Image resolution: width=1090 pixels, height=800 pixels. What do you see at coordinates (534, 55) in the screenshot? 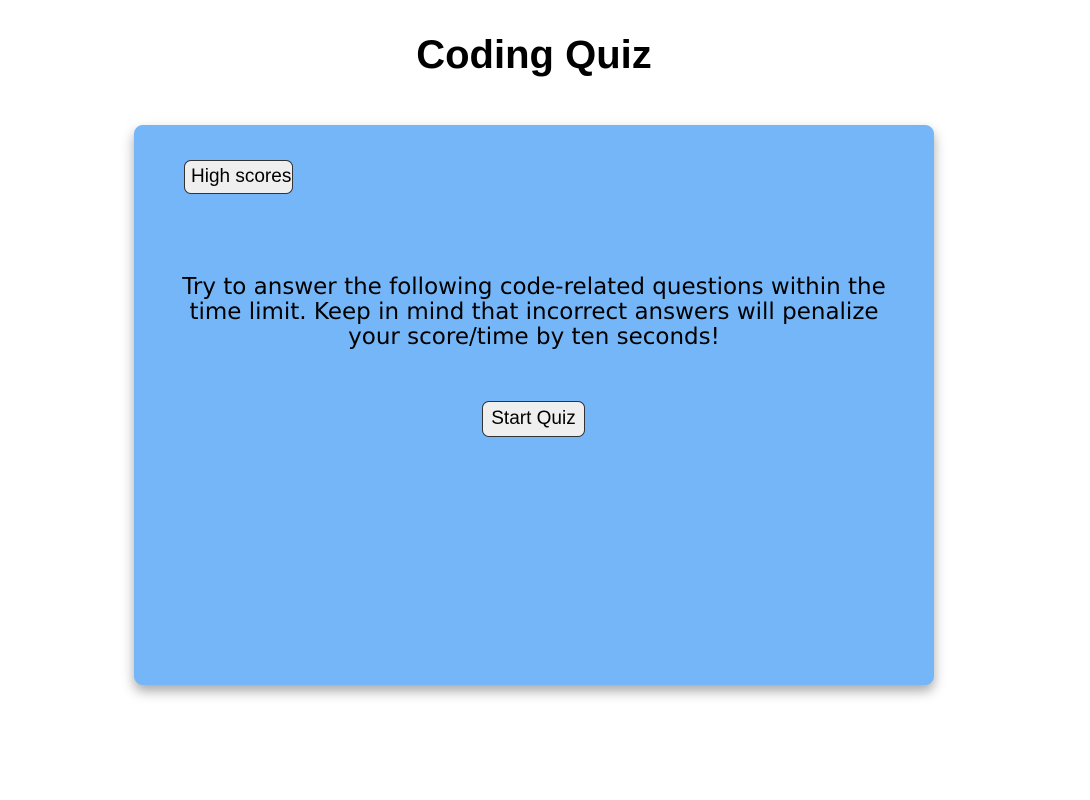
I see `page-title: Coding Quiz` at bounding box center [534, 55].